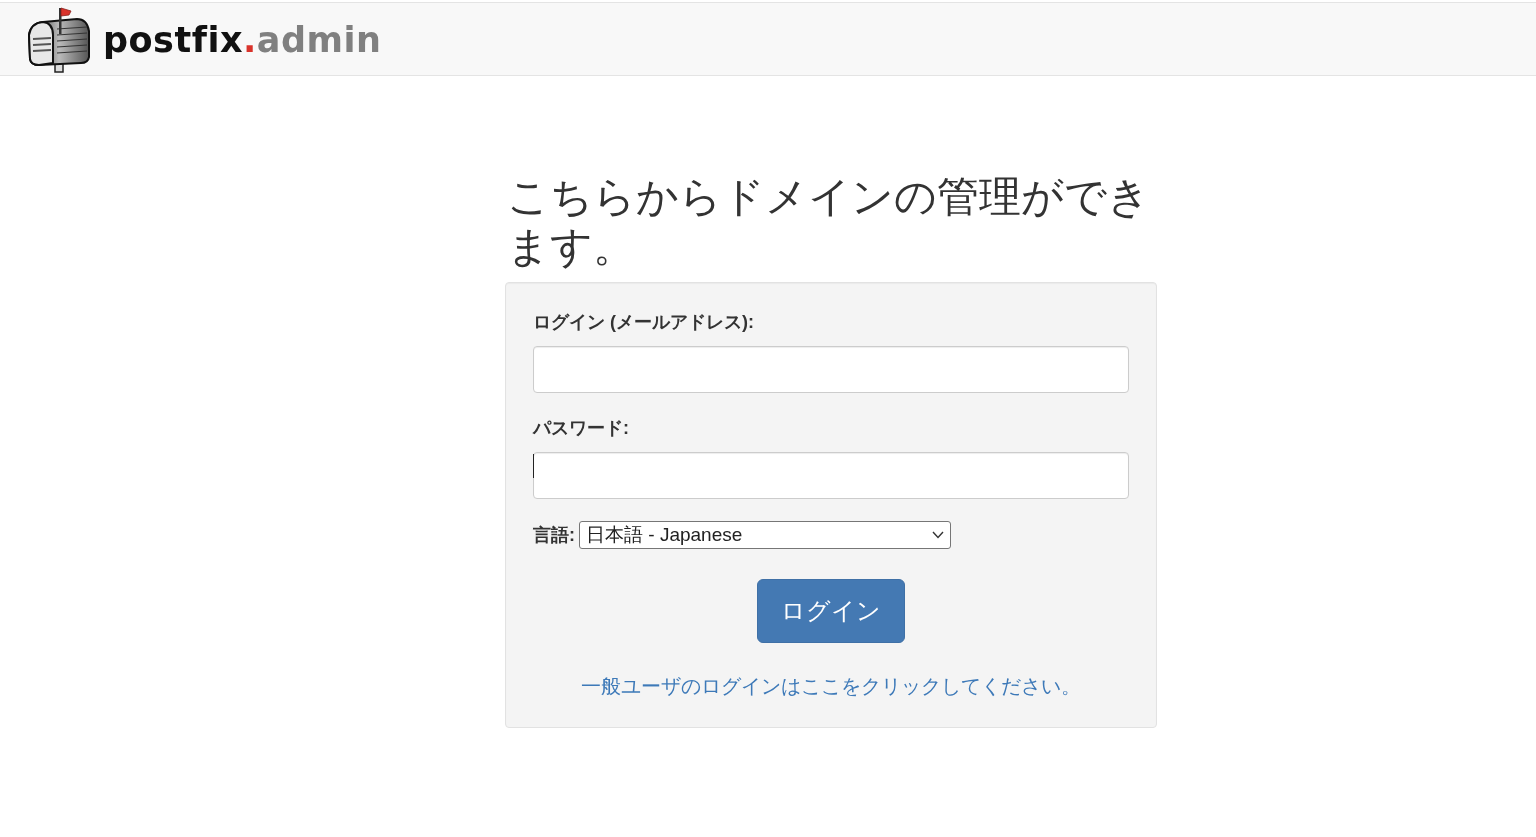 This screenshot has width=1536, height=837. What do you see at coordinates (831, 369) in the screenshot?
I see `email-field` at bounding box center [831, 369].